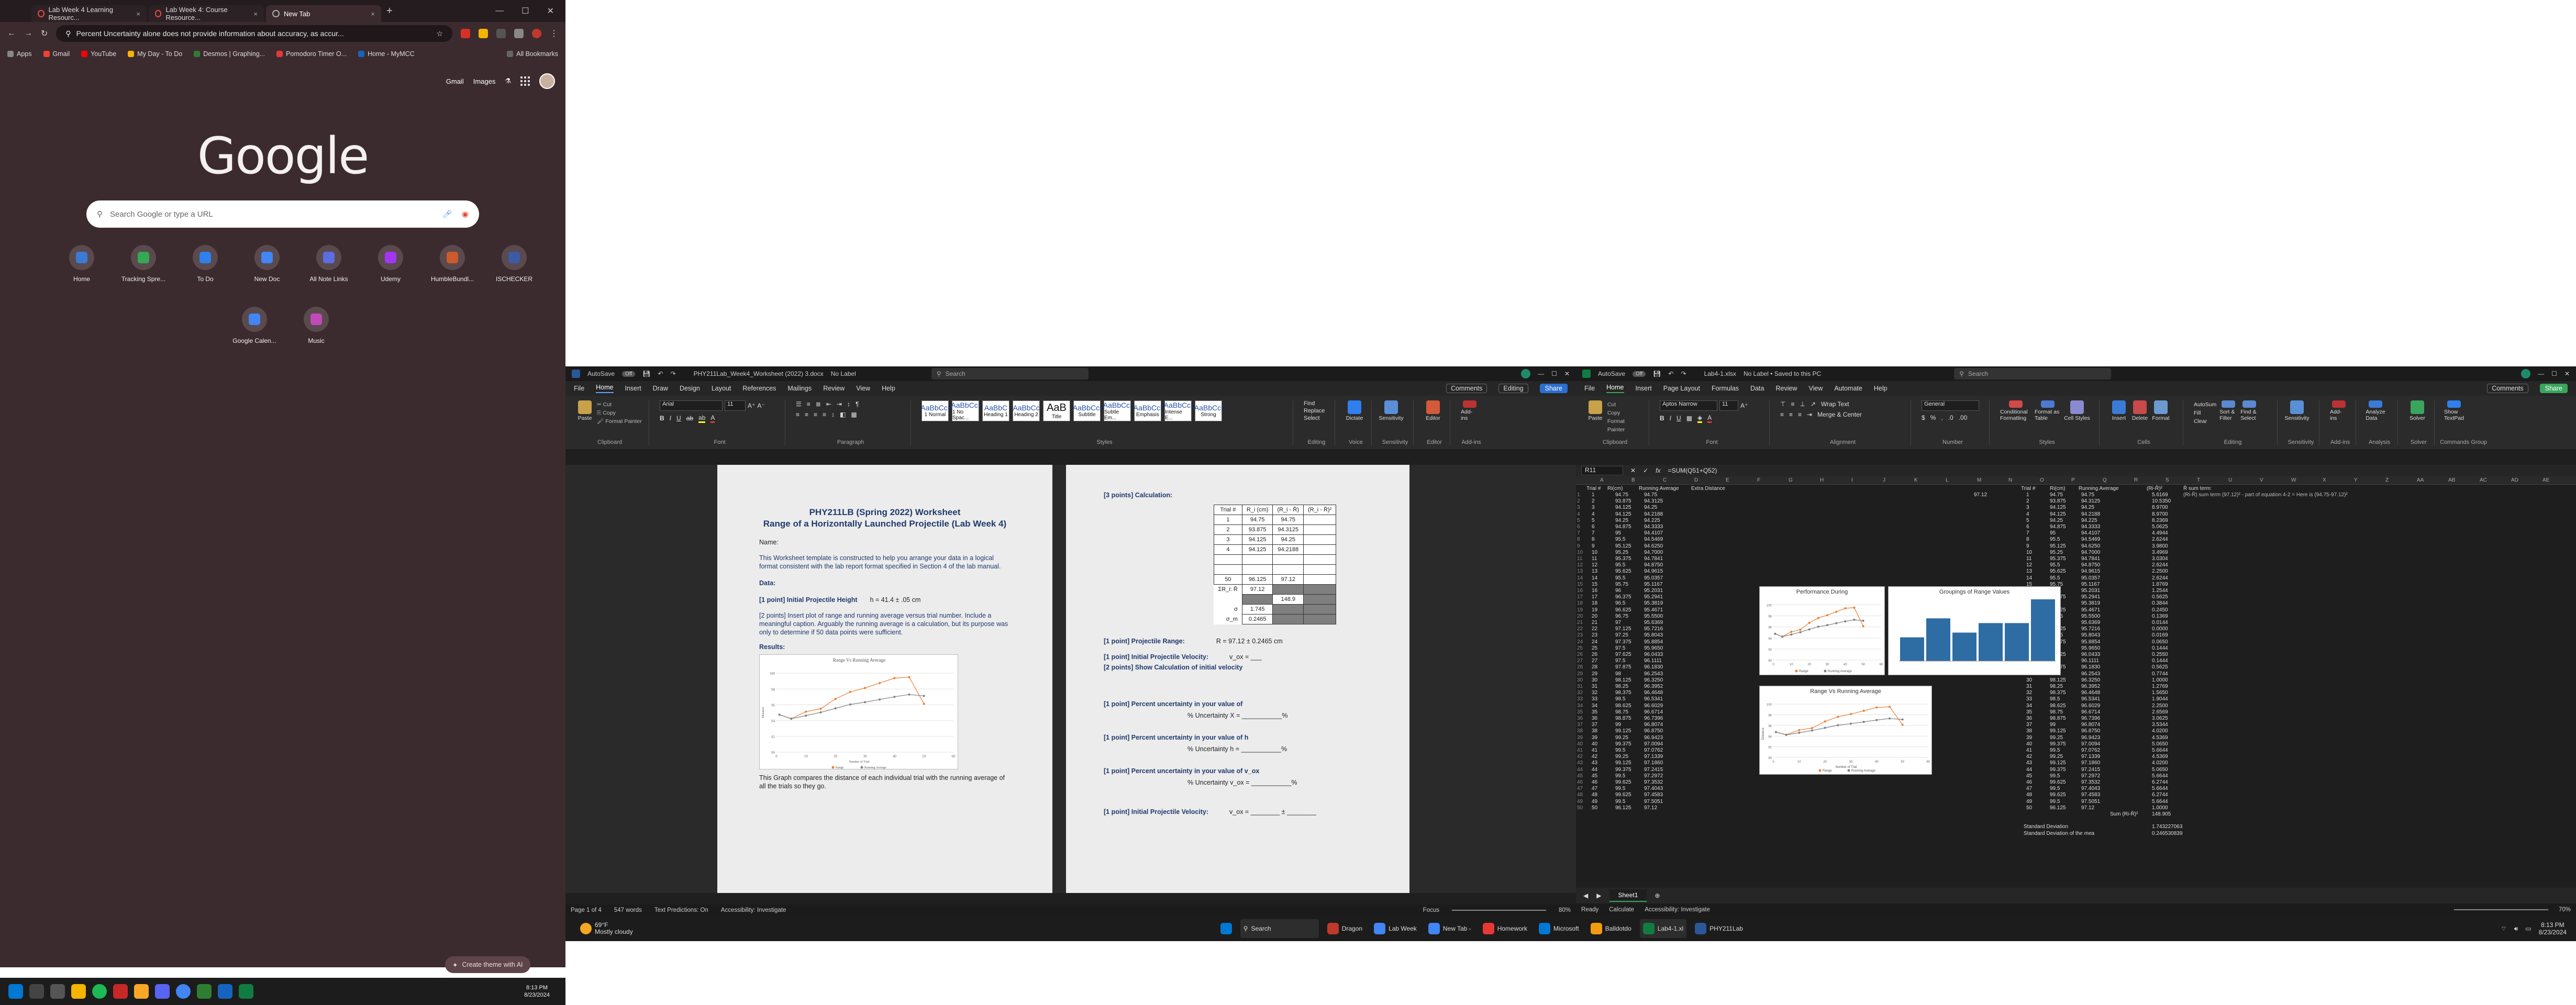  I want to click on name-box: R11, so click(1602, 470).